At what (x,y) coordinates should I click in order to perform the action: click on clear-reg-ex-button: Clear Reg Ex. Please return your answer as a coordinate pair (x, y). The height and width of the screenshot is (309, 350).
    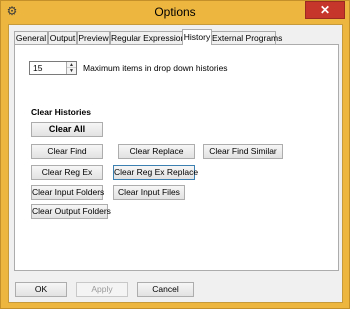
    Looking at the image, I should click on (67, 172).